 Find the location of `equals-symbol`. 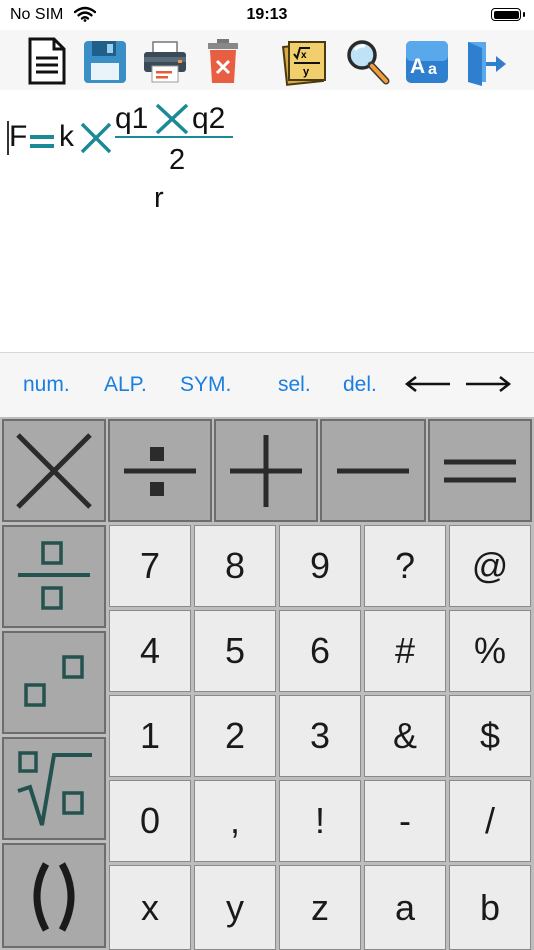

equals-symbol is located at coordinates (42, 141).